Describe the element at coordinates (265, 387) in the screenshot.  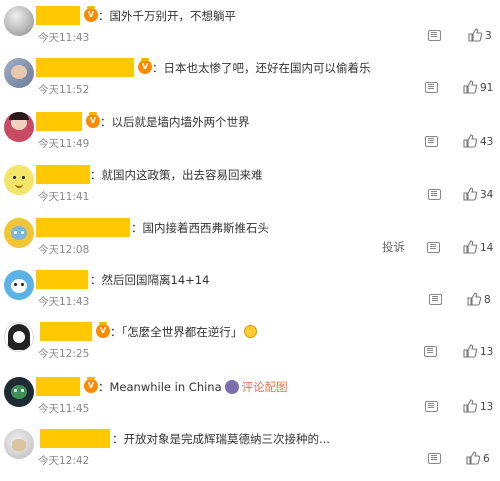
I see `comment-image-link: 评论配图` at that location.